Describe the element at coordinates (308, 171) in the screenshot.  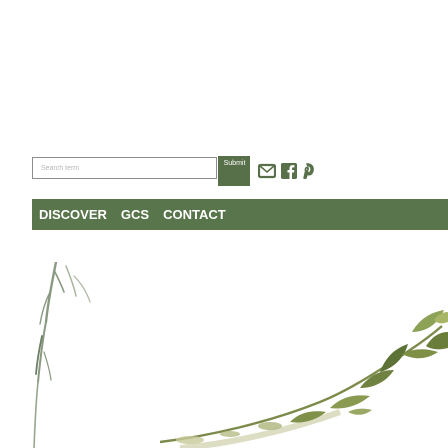
I see `pinterest-icon` at that location.